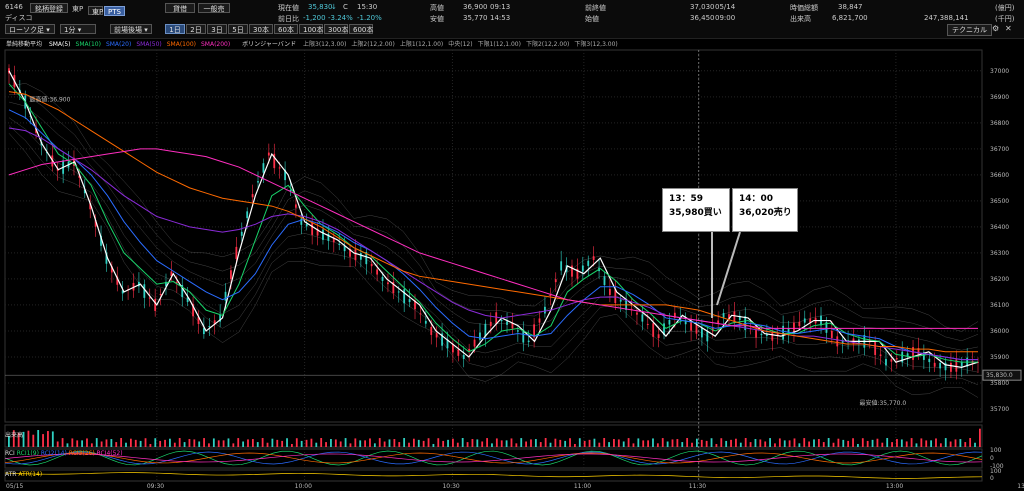 The image size is (1024, 491). What do you see at coordinates (27, 453) in the screenshot?
I see `rci1-label: RCI1(9)` at bounding box center [27, 453].